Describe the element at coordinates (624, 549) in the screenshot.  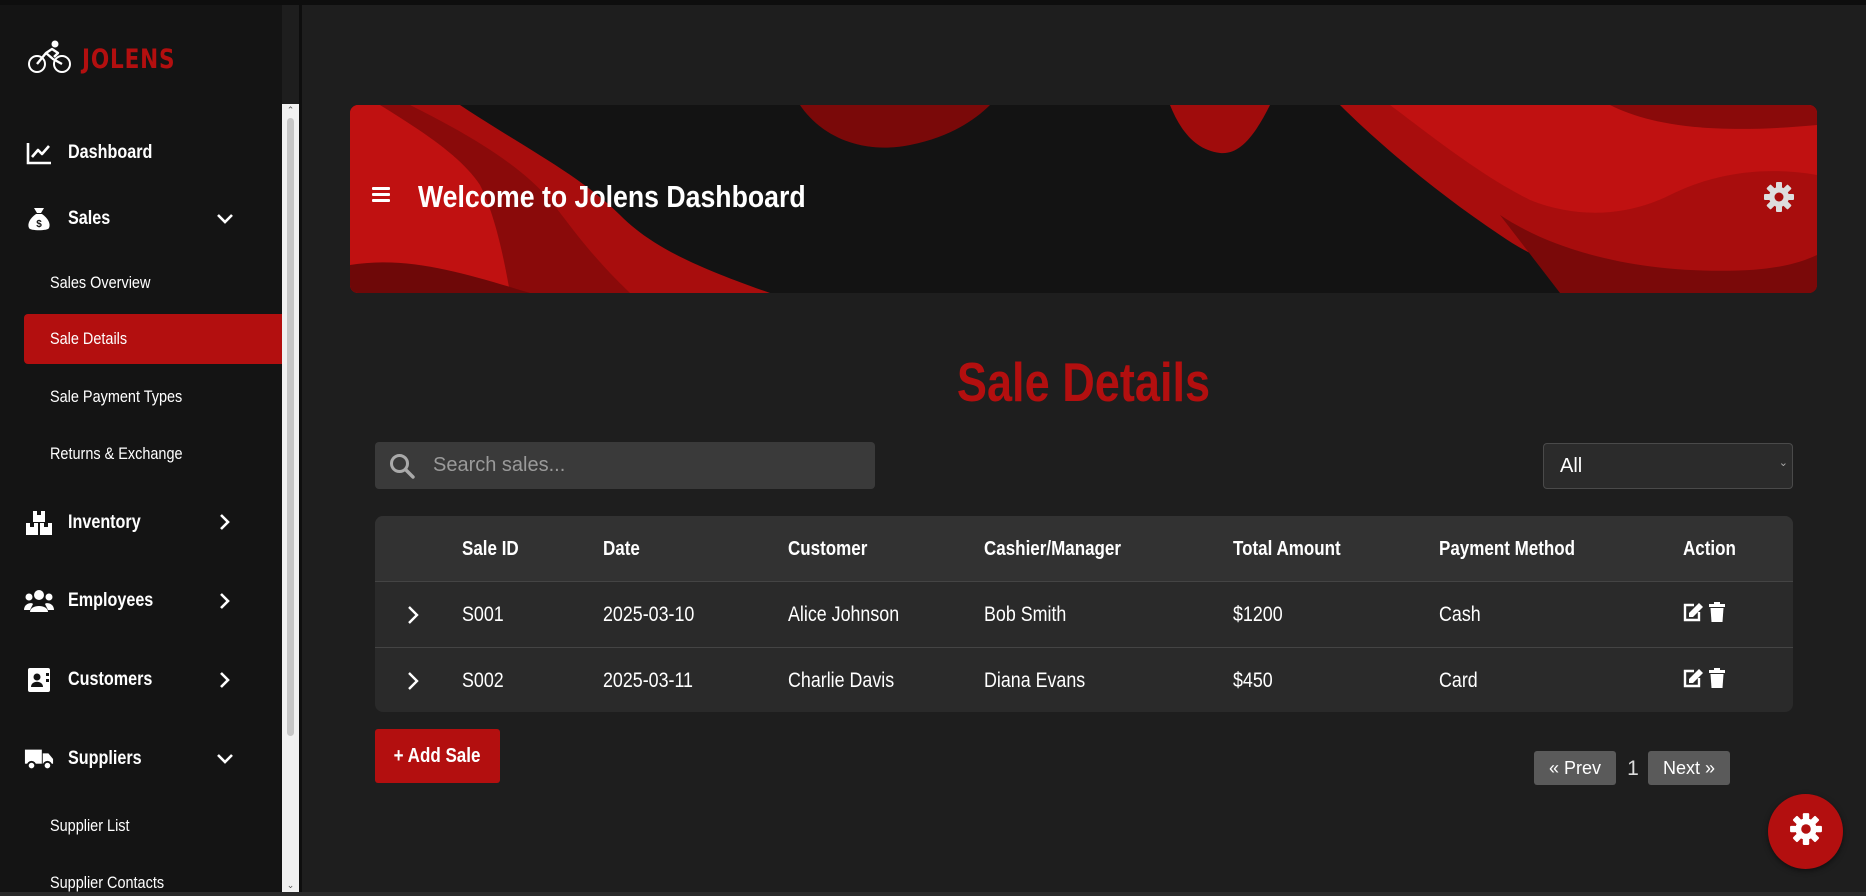
I see `column-header: Date` at that location.